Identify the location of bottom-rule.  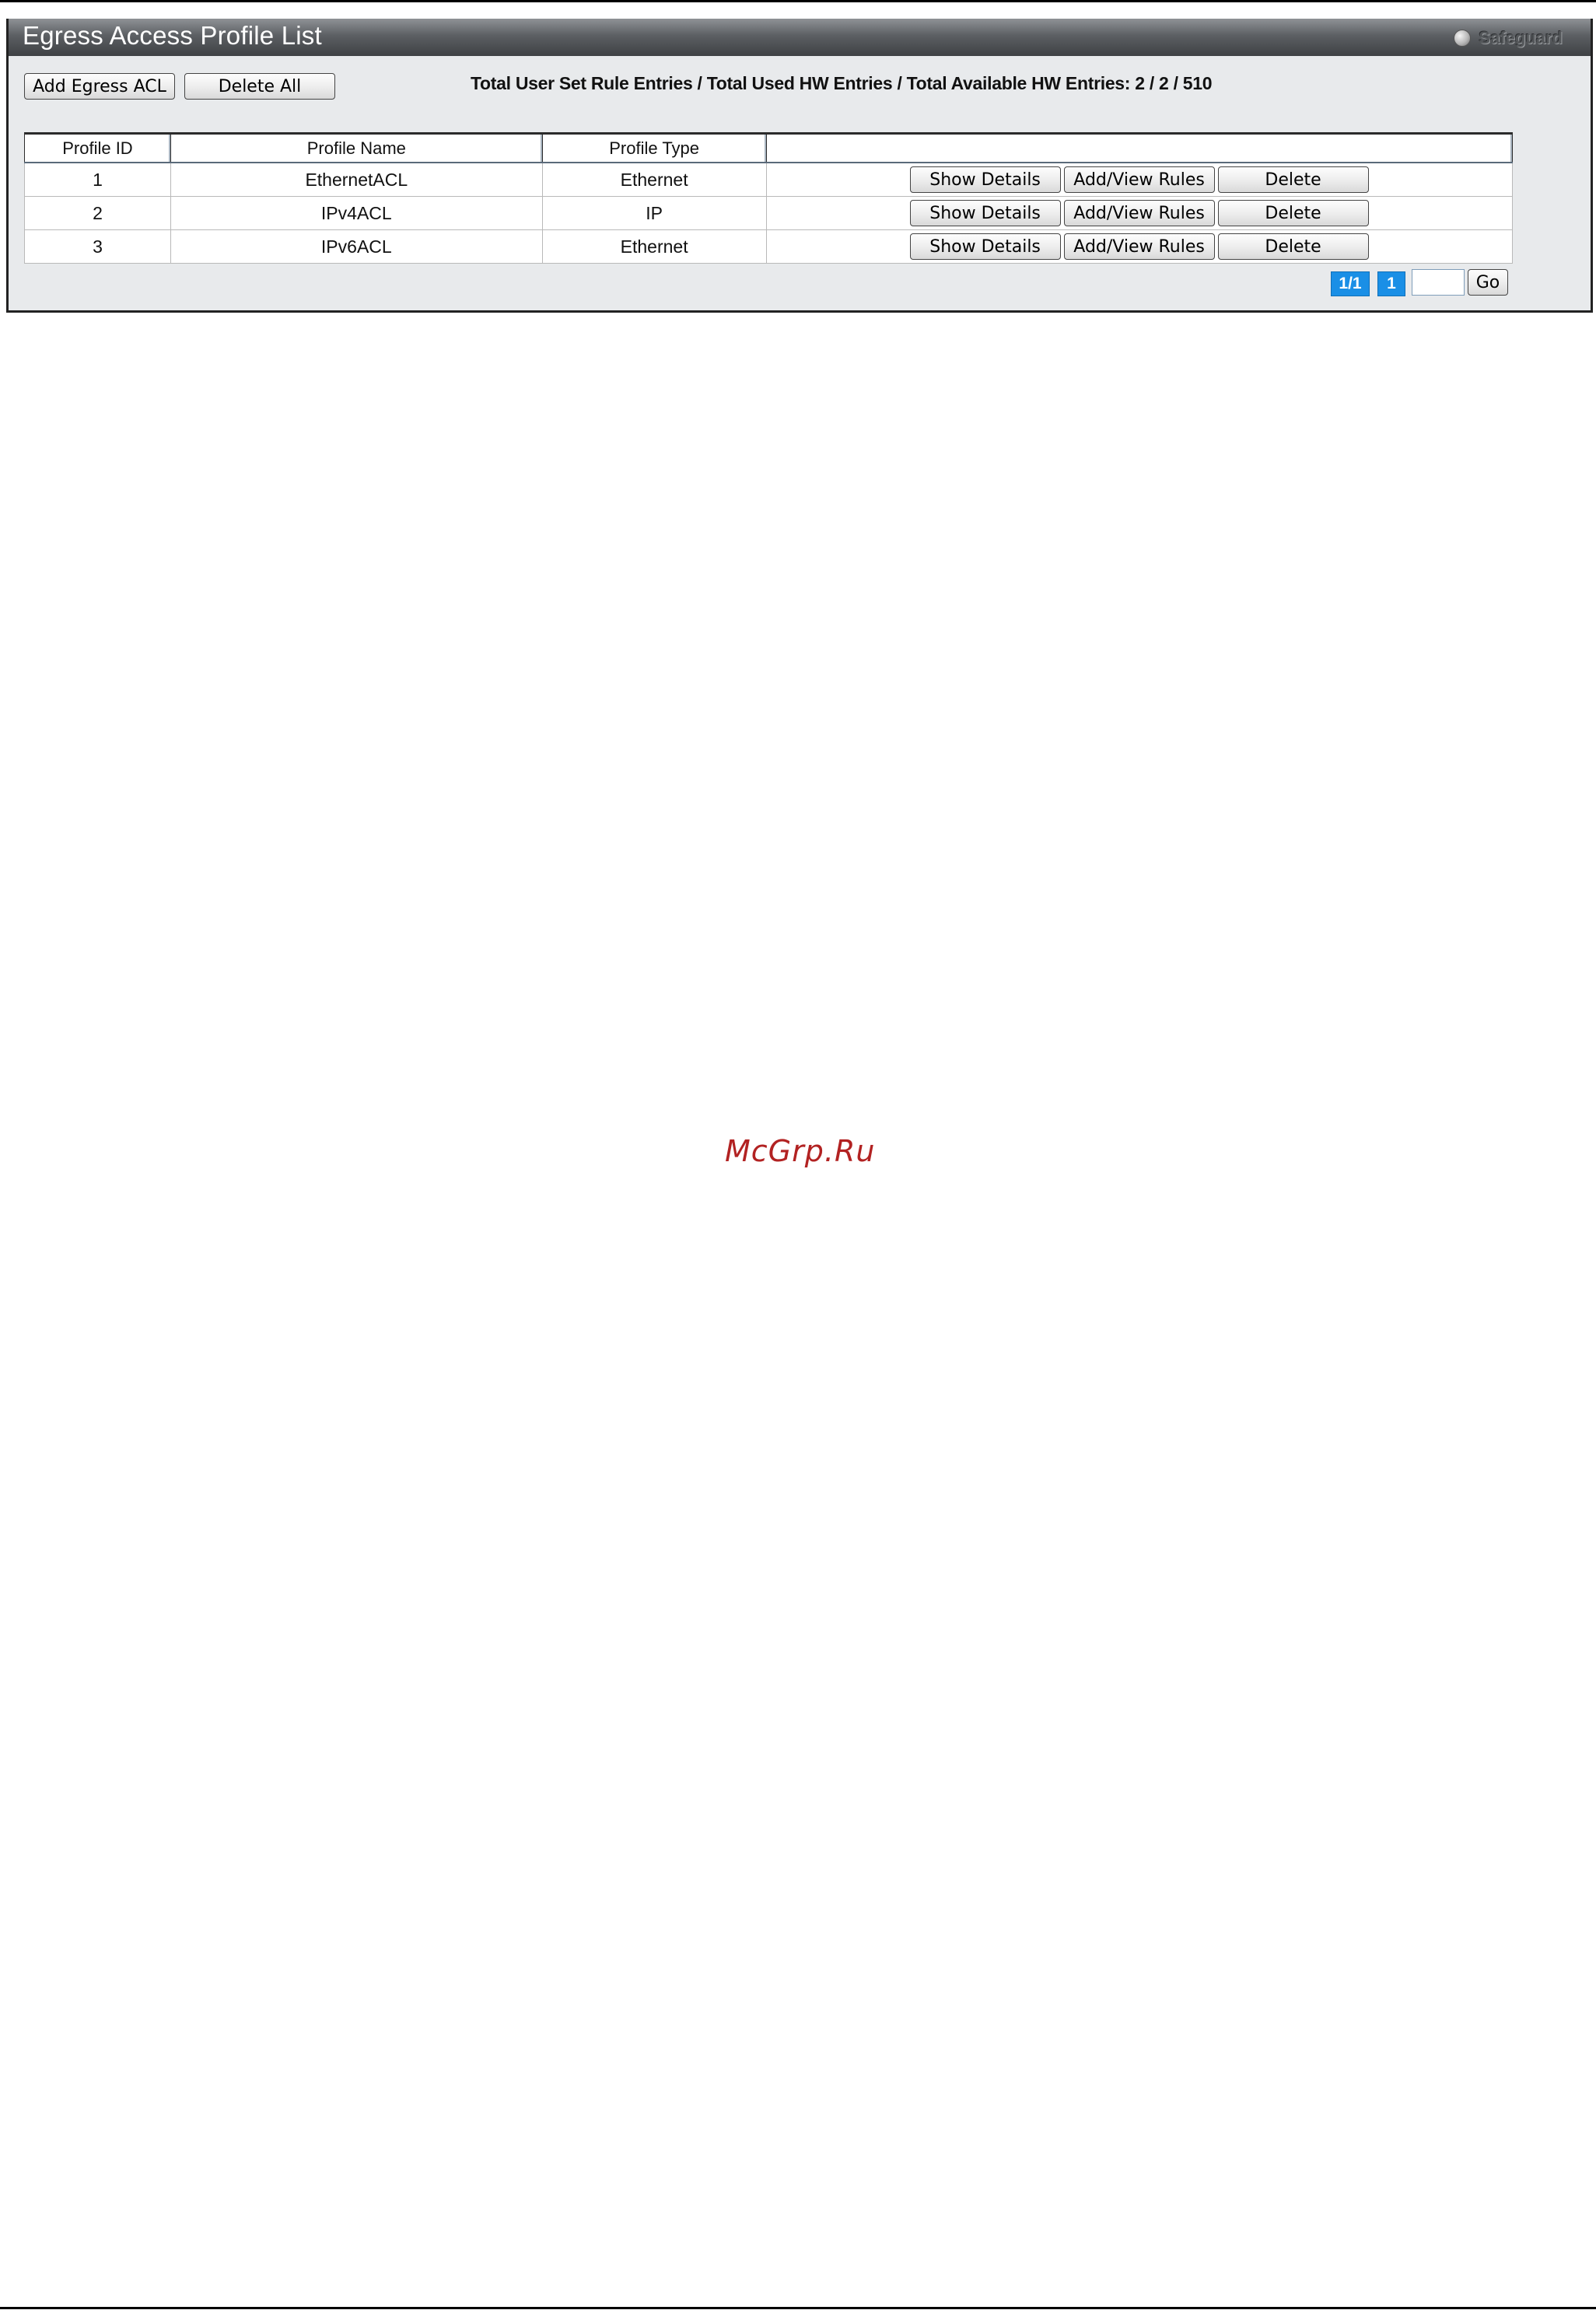
(798, 2308).